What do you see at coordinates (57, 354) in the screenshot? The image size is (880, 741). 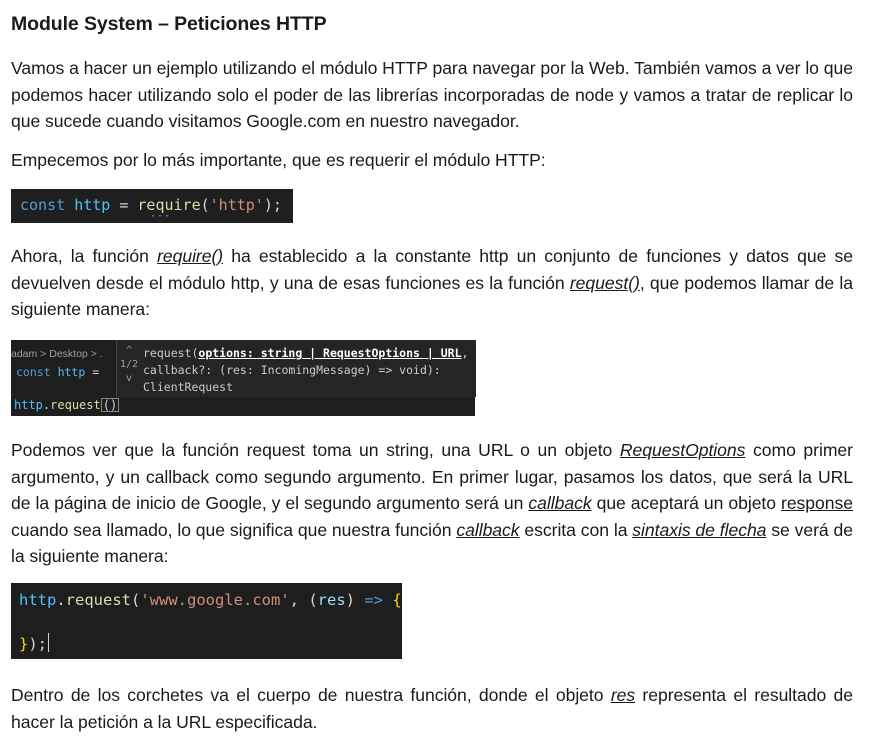 I see `breadcrumb: adam > Desktop > .` at bounding box center [57, 354].